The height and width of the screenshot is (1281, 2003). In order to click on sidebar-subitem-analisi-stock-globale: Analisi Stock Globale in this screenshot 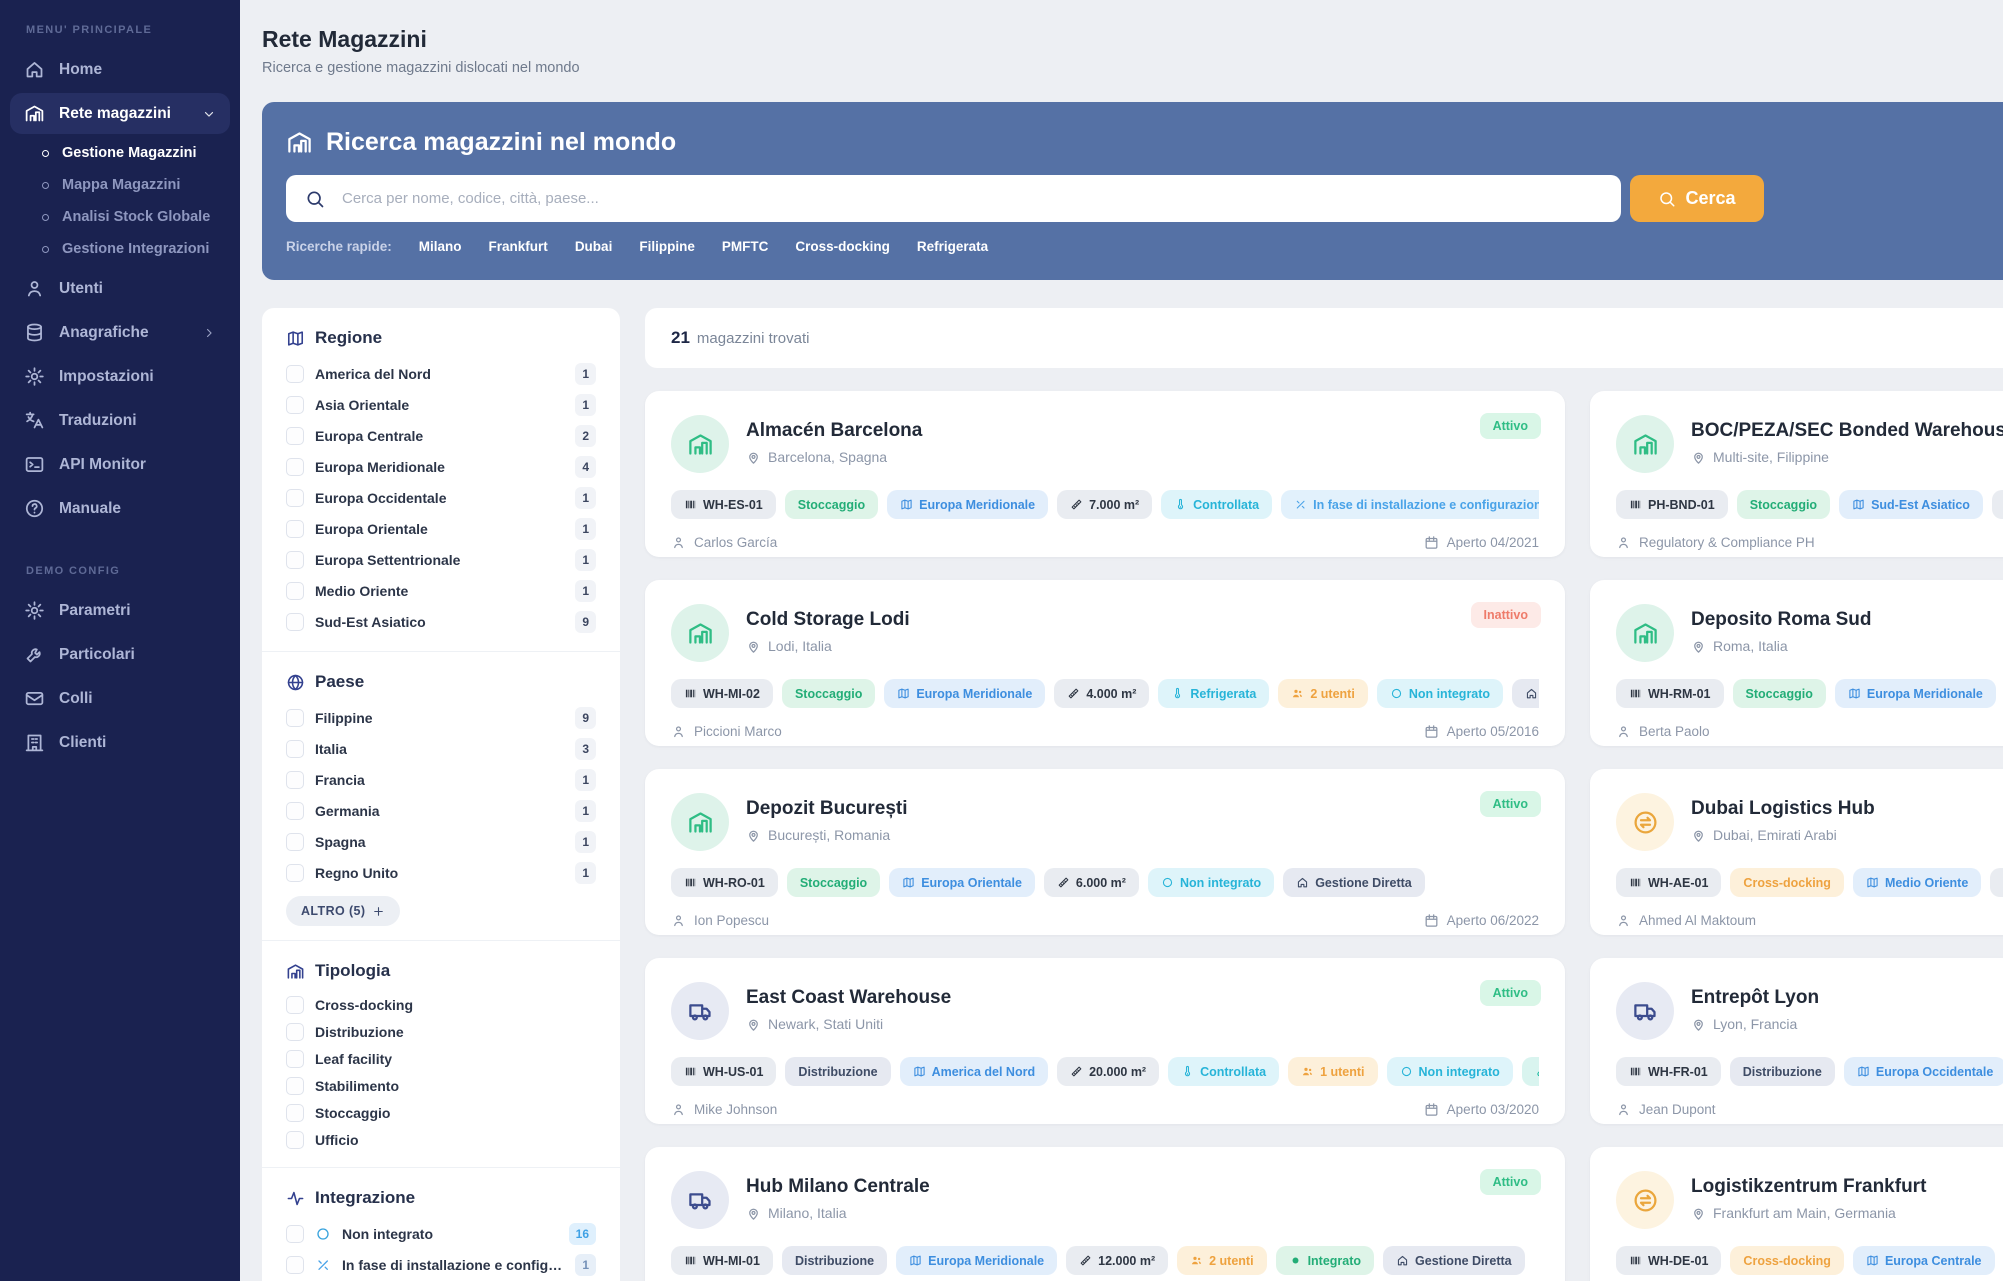, I will do `click(120, 217)`.